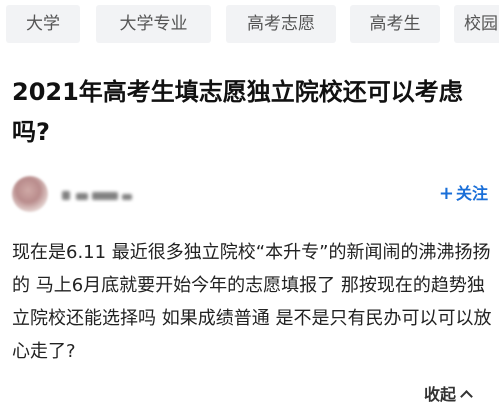 The image size is (499, 415). What do you see at coordinates (237, 112) in the screenshot?
I see `question-title: 2021年高考生填志愿独立院校还可以考虑吗?` at bounding box center [237, 112].